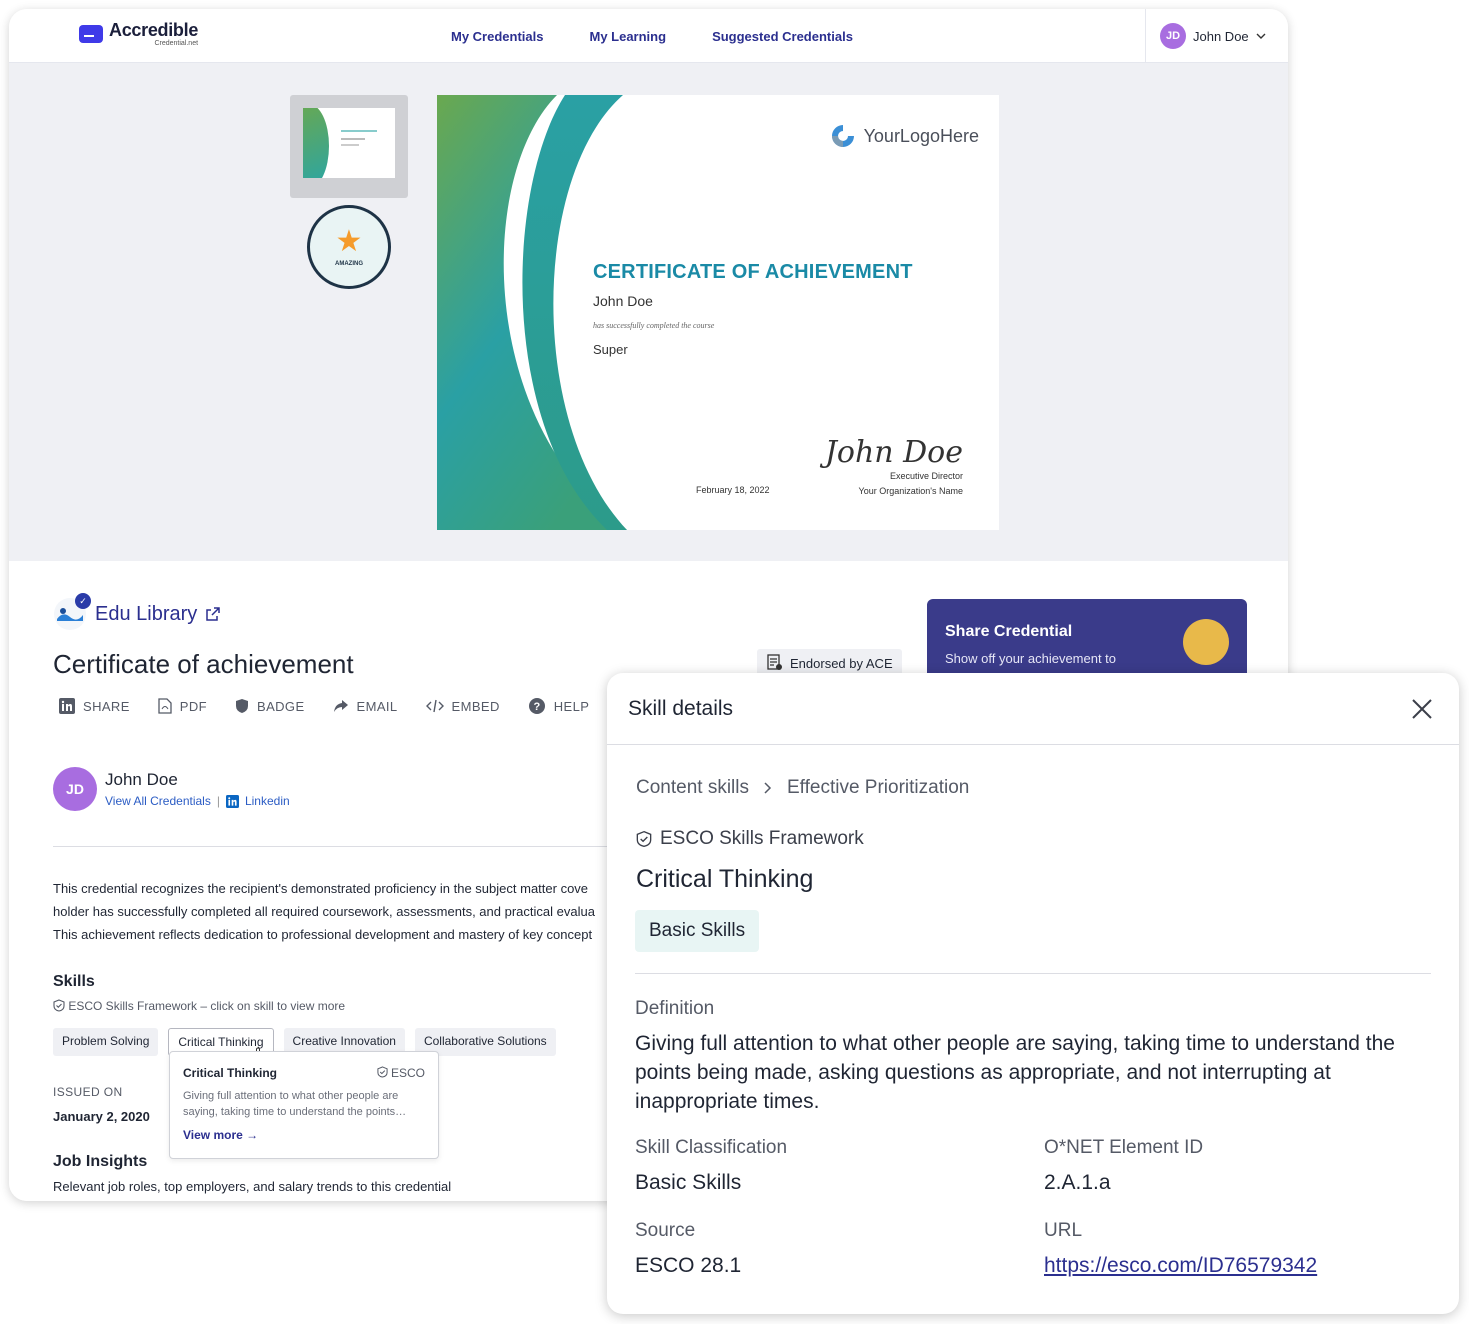 The image size is (1469, 1324). I want to click on help-icon: ?, so click(536, 706).